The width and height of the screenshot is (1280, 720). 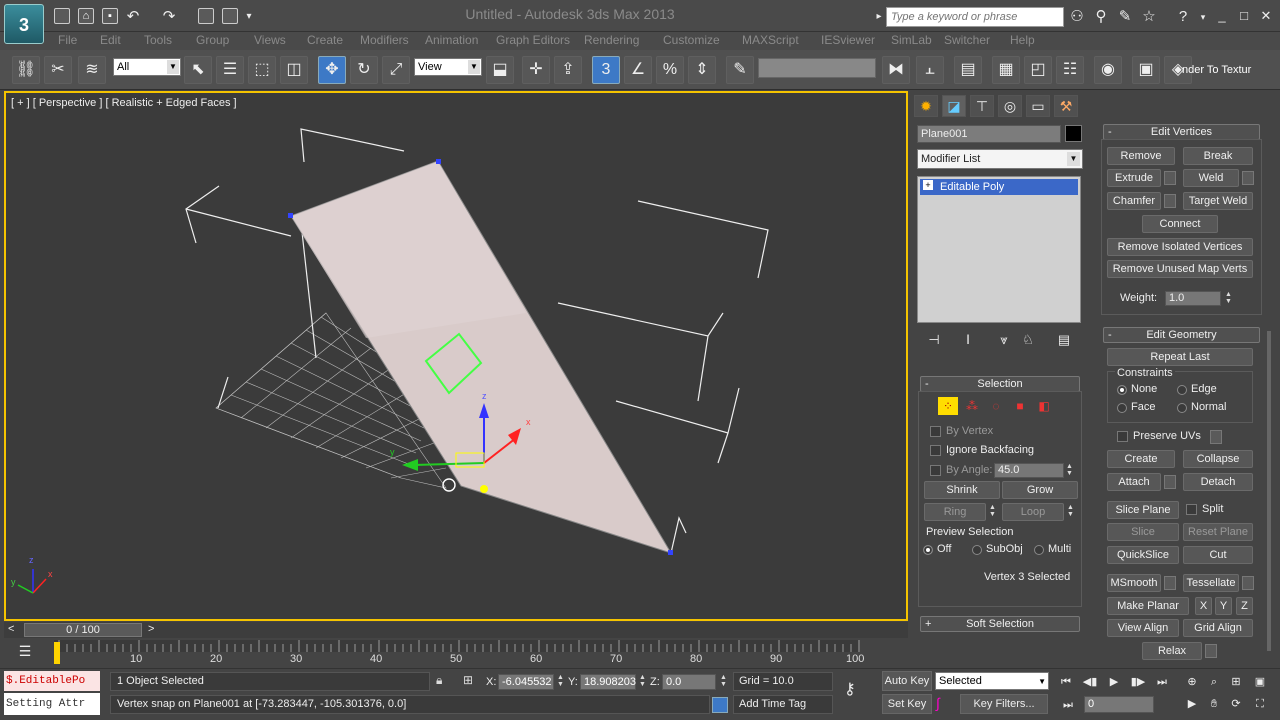 I want to click on expand-plus-icon: +, so click(x=928, y=185).